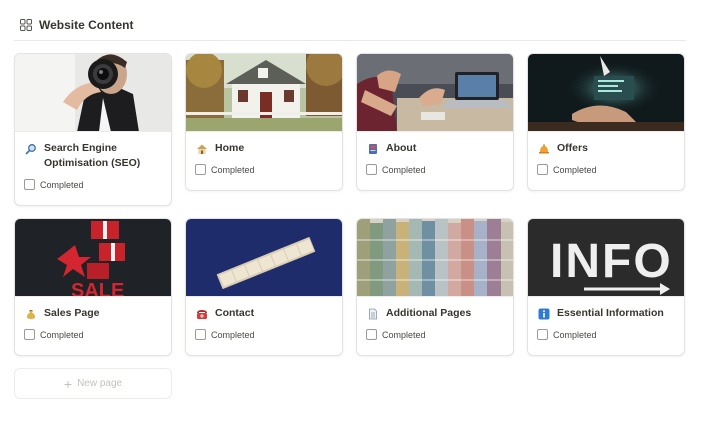 The width and height of the screenshot is (716, 421). Describe the element at coordinates (230, 148) in the screenshot. I see `card-title: Home` at that location.